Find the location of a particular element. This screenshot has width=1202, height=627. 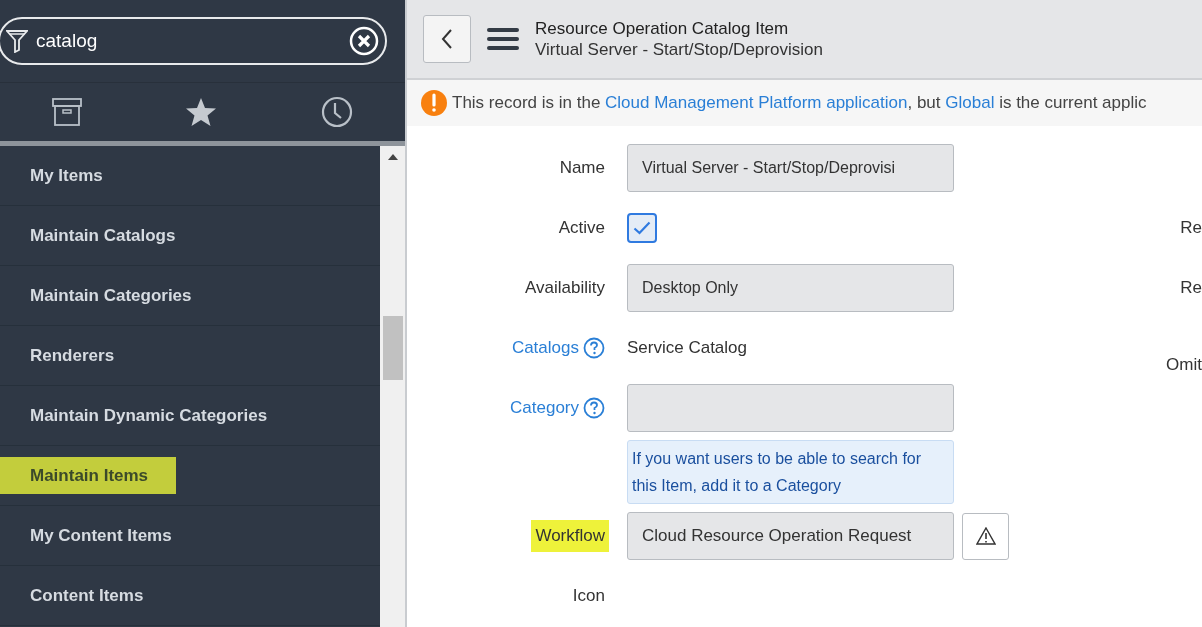

text-field: Virtual Server - Start/Stop/Deprovisi is located at coordinates (790, 168).